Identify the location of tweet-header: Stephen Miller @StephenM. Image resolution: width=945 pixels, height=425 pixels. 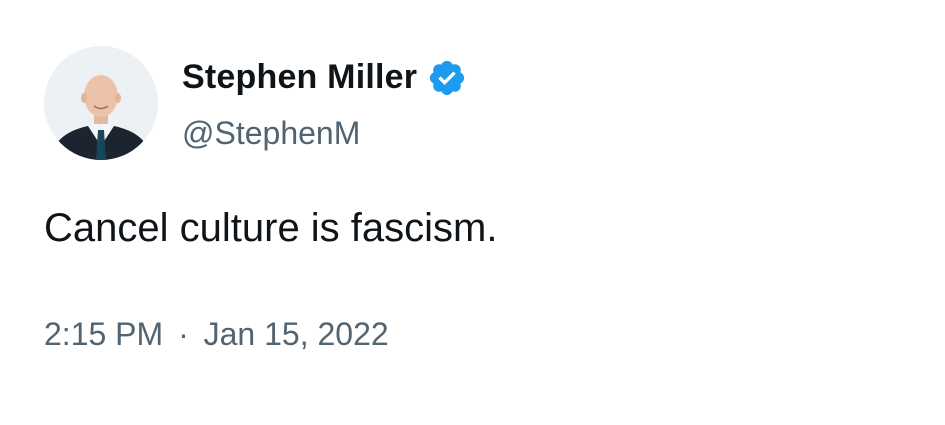
(255, 103).